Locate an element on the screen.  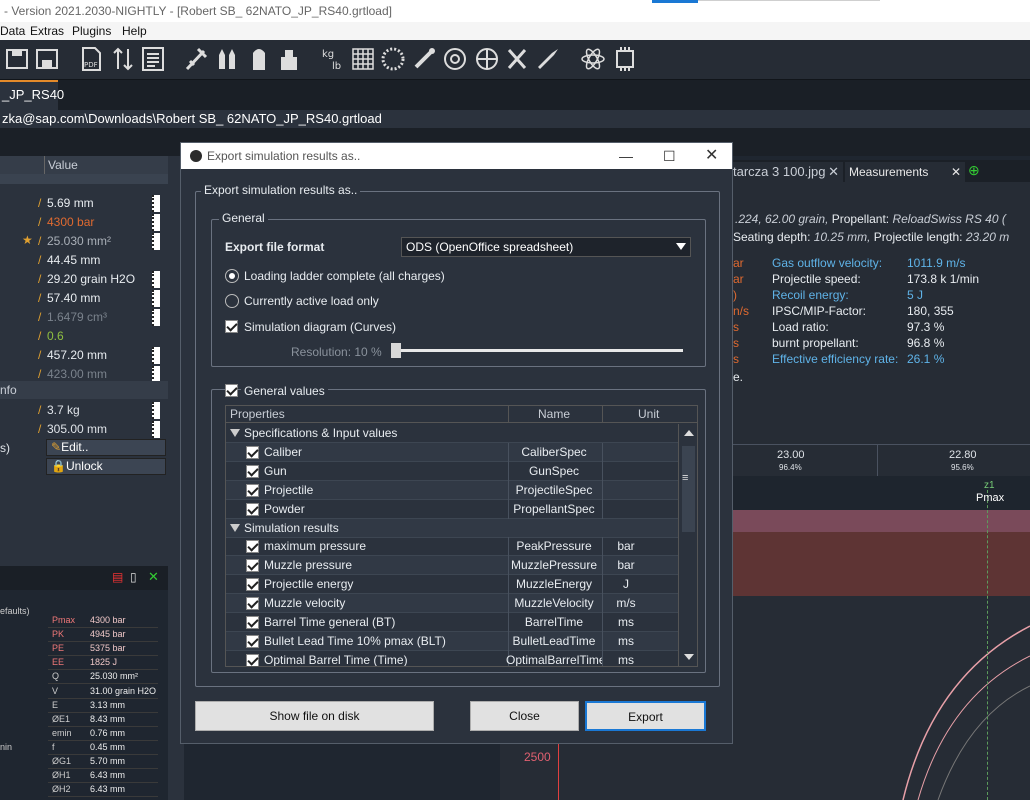
barrel-icon is located at coordinates (487, 59).